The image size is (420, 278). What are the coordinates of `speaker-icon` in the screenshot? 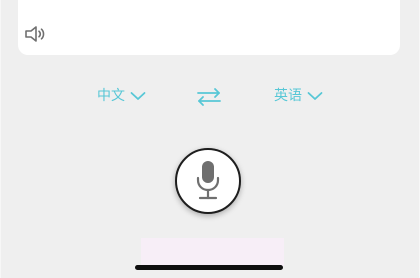 It's located at (35, 34).